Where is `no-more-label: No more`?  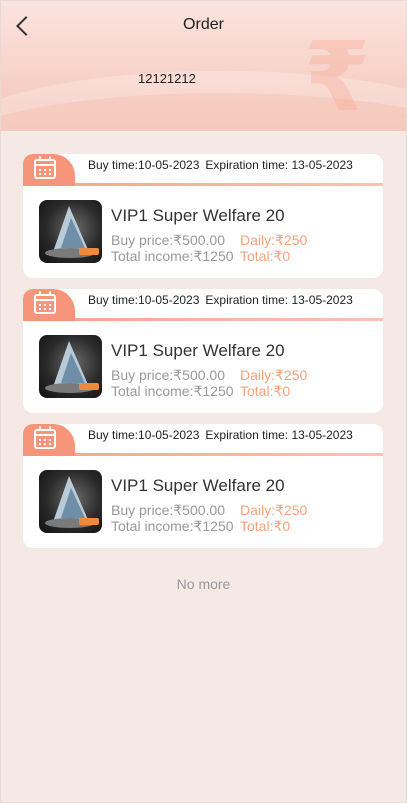 no-more-label: No more is located at coordinates (203, 584).